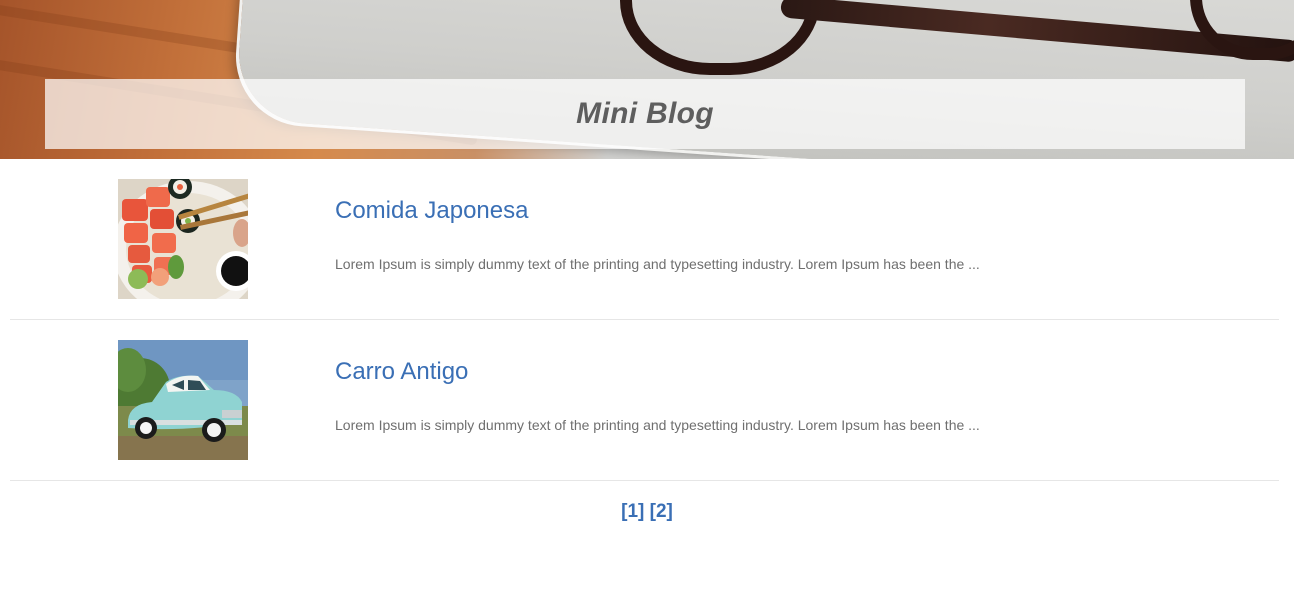 Image resolution: width=1294 pixels, height=590 pixels. I want to click on vintage-car-photo, so click(183, 400).